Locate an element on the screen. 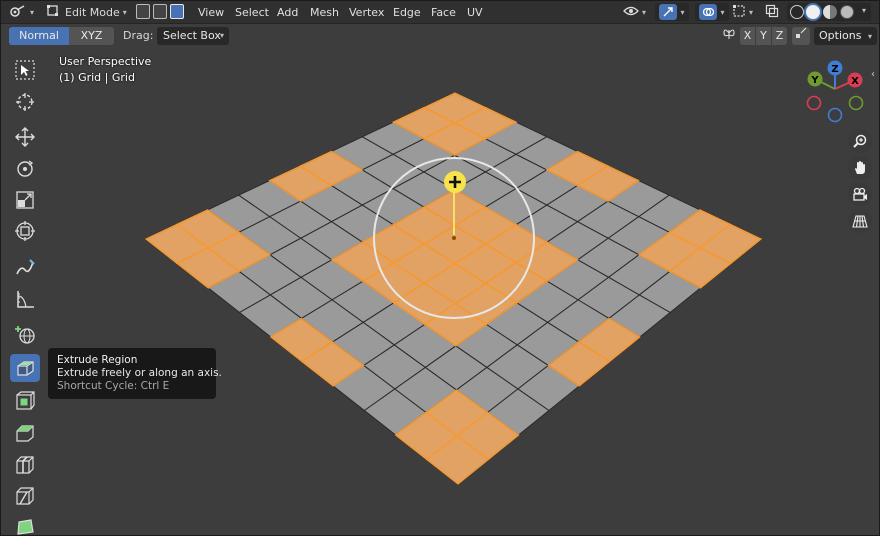 This screenshot has height=536, width=880. negative-x-axis-handle is located at coordinates (814, 103).